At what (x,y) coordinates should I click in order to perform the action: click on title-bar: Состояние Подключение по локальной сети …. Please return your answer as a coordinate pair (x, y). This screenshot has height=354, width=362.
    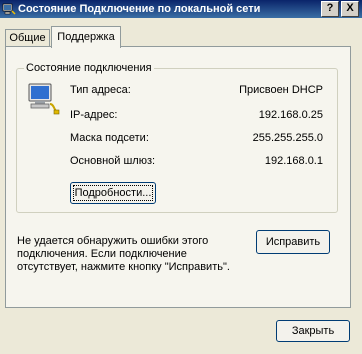
    Looking at the image, I should click on (181, 9).